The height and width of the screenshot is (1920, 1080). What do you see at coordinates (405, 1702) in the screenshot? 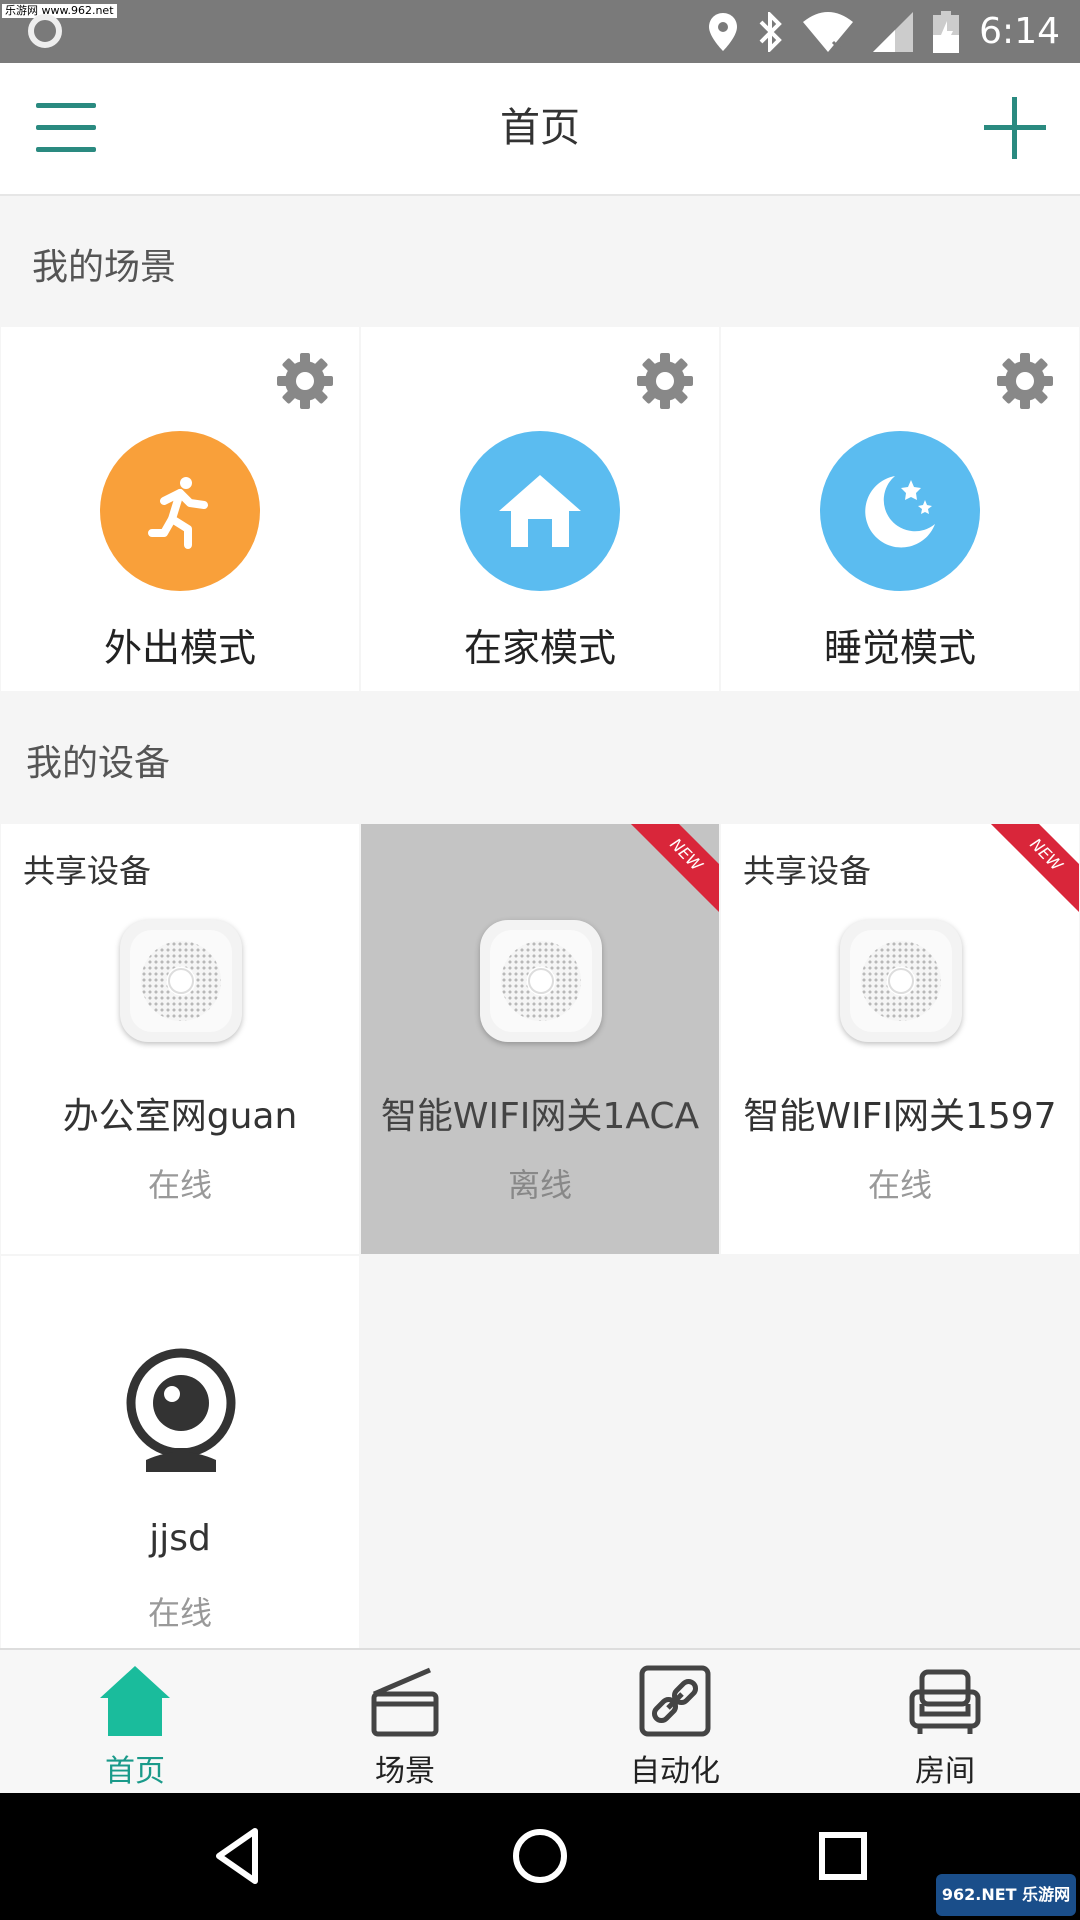
I see `clapperboard-icon` at bounding box center [405, 1702].